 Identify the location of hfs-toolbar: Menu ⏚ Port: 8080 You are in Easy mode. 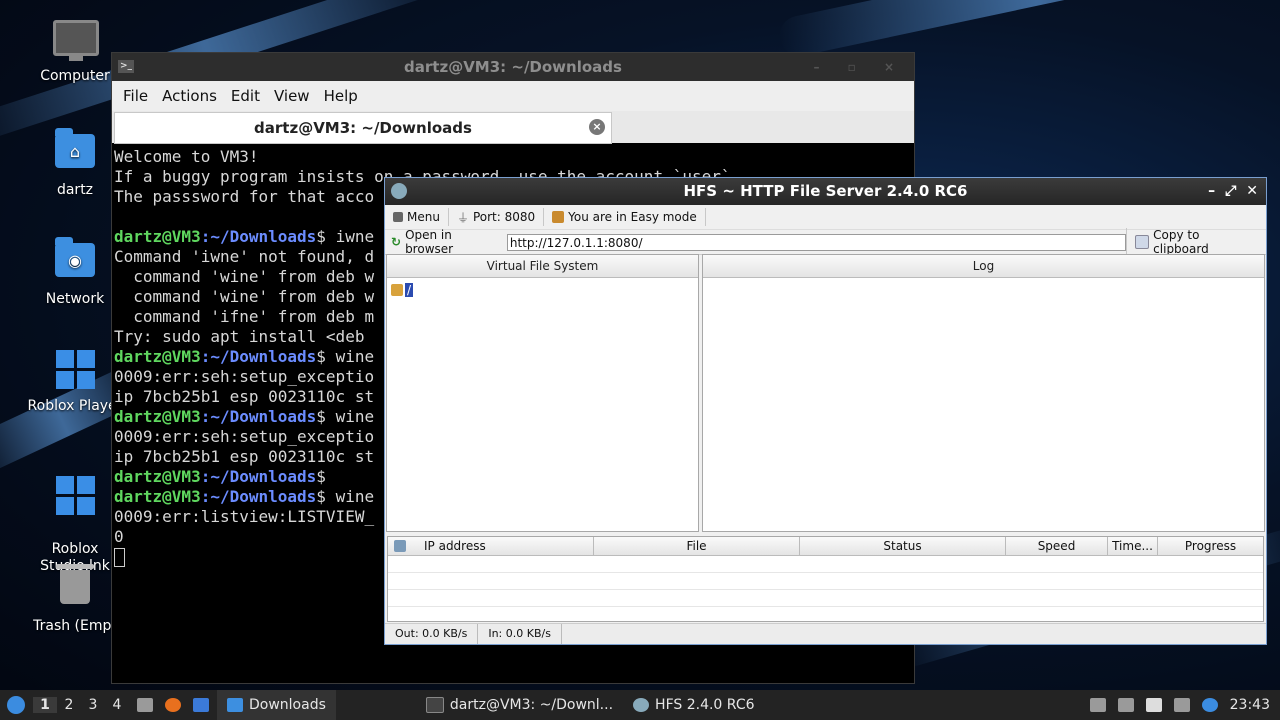
(825, 217).